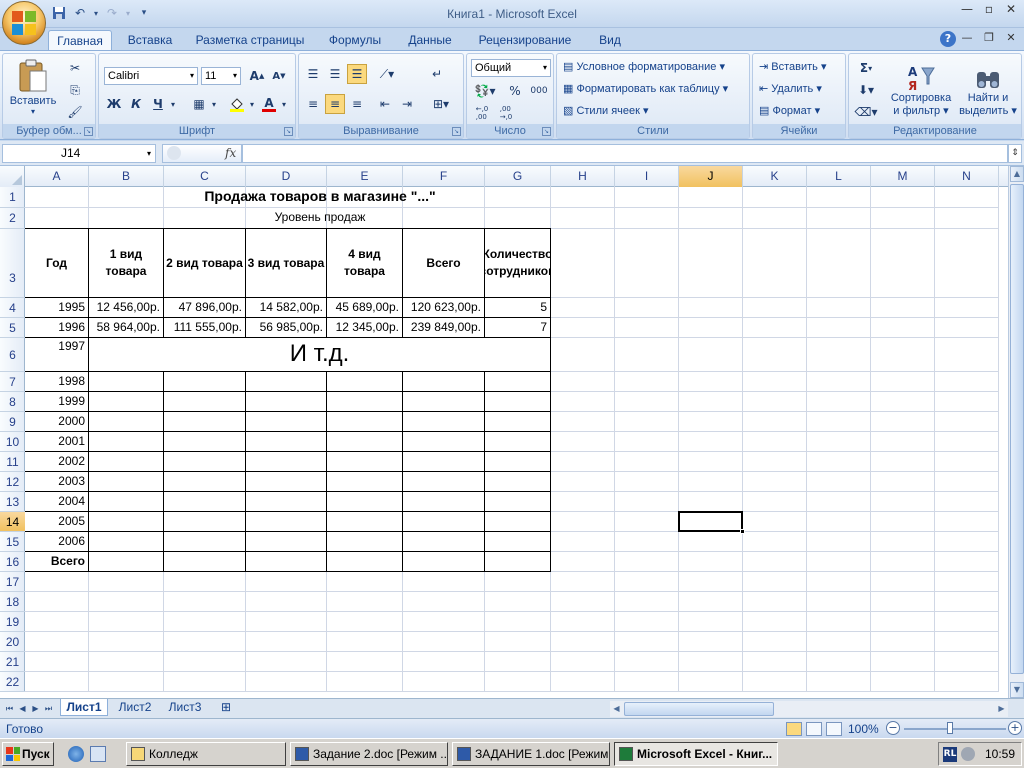  What do you see at coordinates (365, 308) in the screenshot?
I see `table-data-cell: 45 689,00р.` at bounding box center [365, 308].